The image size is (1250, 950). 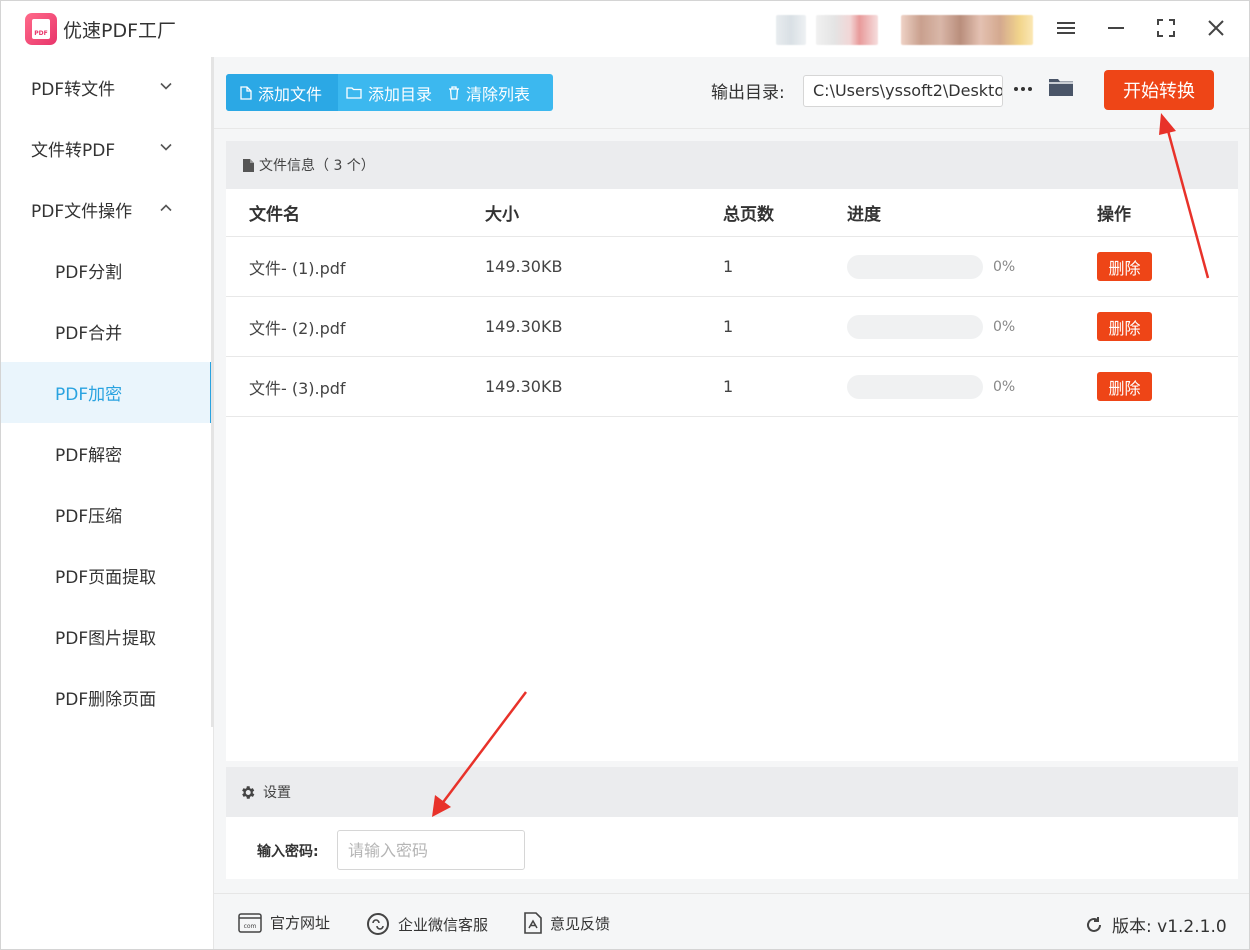 What do you see at coordinates (1094, 924) in the screenshot?
I see `refresh-icon` at bounding box center [1094, 924].